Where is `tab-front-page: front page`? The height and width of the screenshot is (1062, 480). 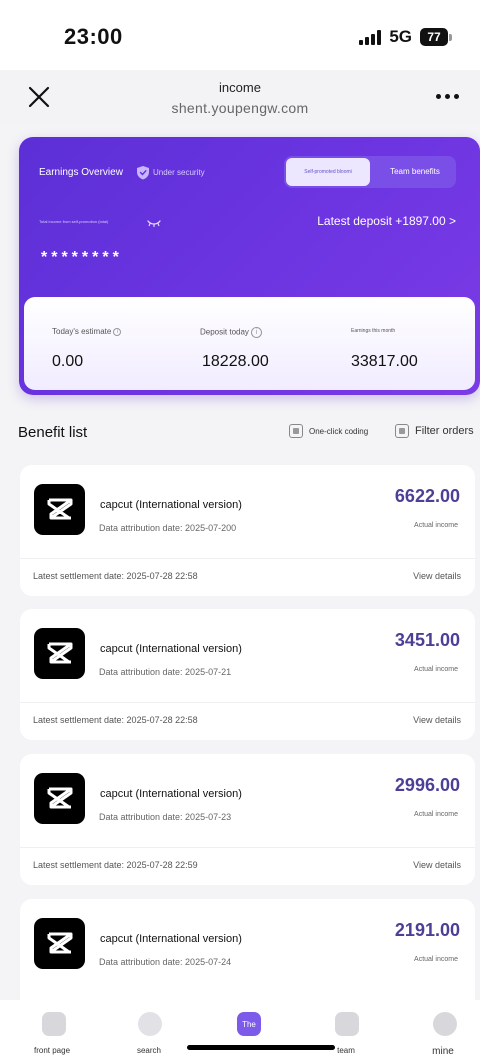 tab-front-page: front page is located at coordinates (52, 1031).